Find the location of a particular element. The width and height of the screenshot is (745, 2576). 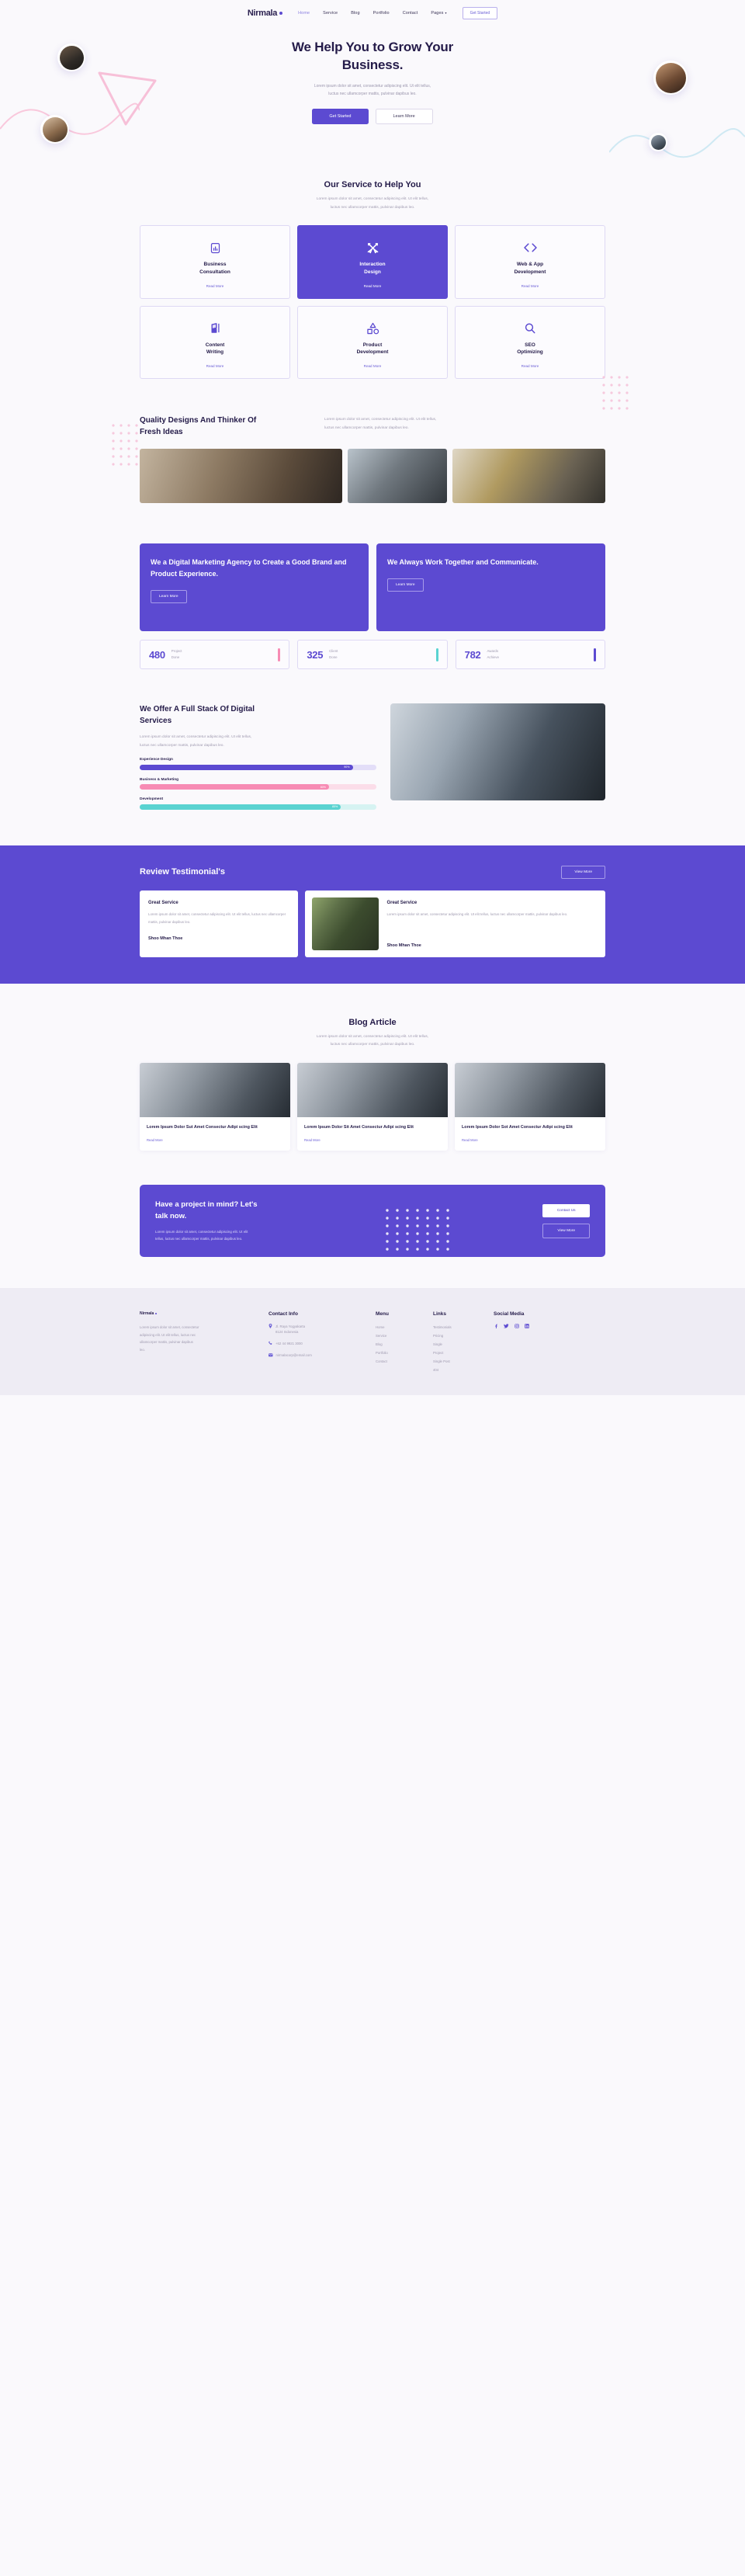

footer-contact-phone: +62 44 9921 3000 is located at coordinates (316, 1344).